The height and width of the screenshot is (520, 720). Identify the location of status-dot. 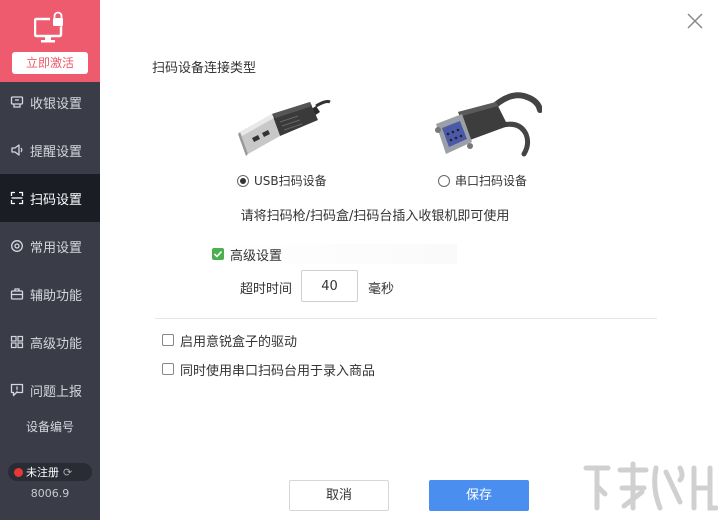
(18, 472).